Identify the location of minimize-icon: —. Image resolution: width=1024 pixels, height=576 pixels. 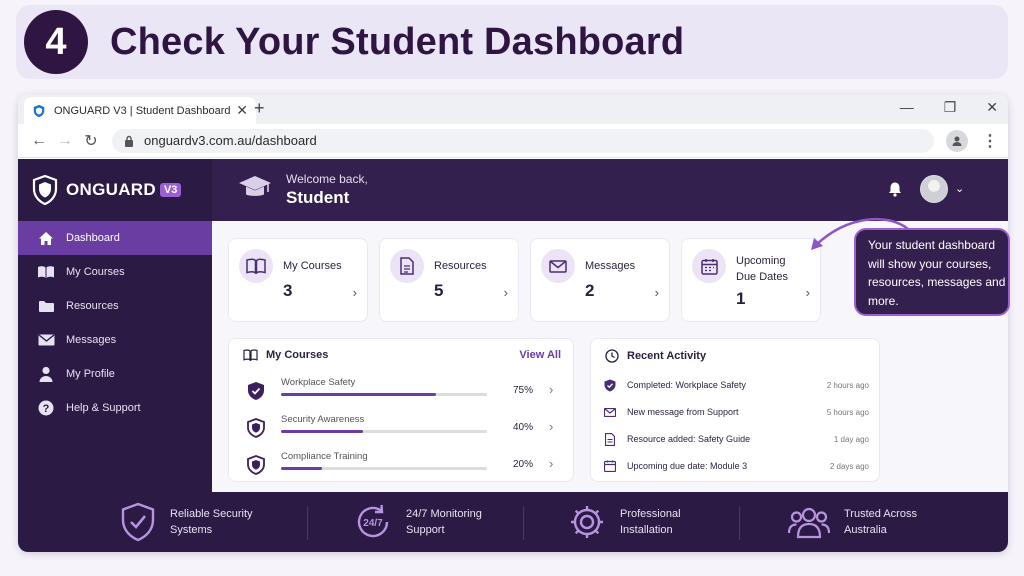
(907, 107).